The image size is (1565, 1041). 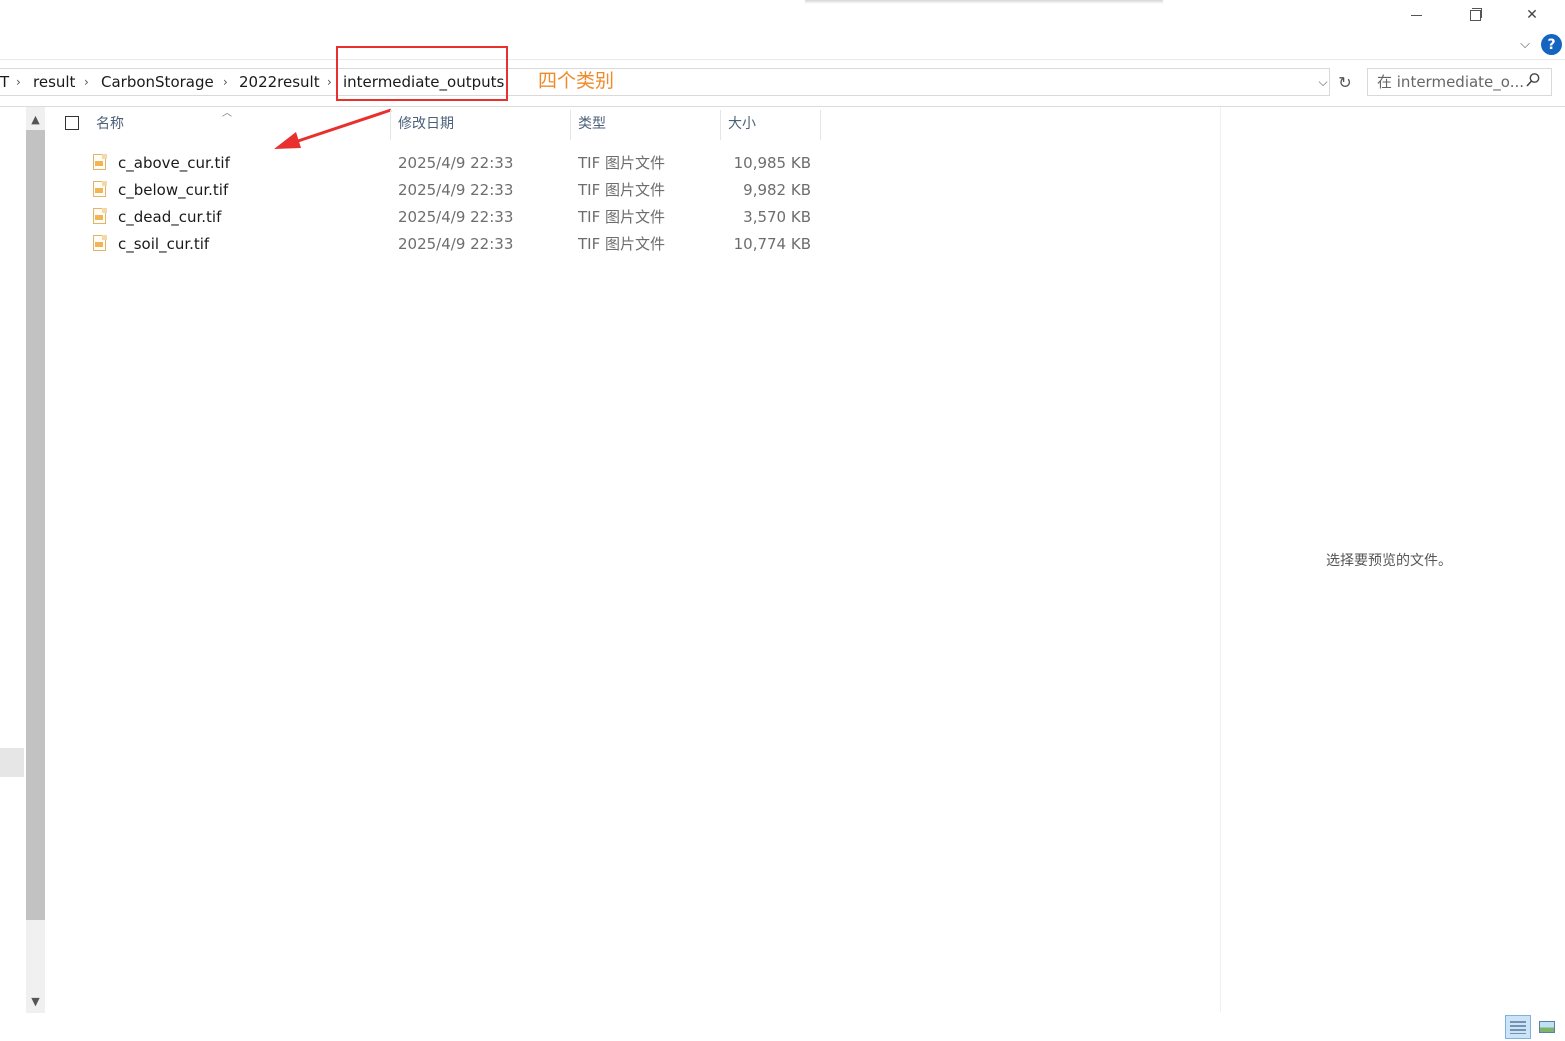 I want to click on close-button: ✕, so click(x=1532, y=15).